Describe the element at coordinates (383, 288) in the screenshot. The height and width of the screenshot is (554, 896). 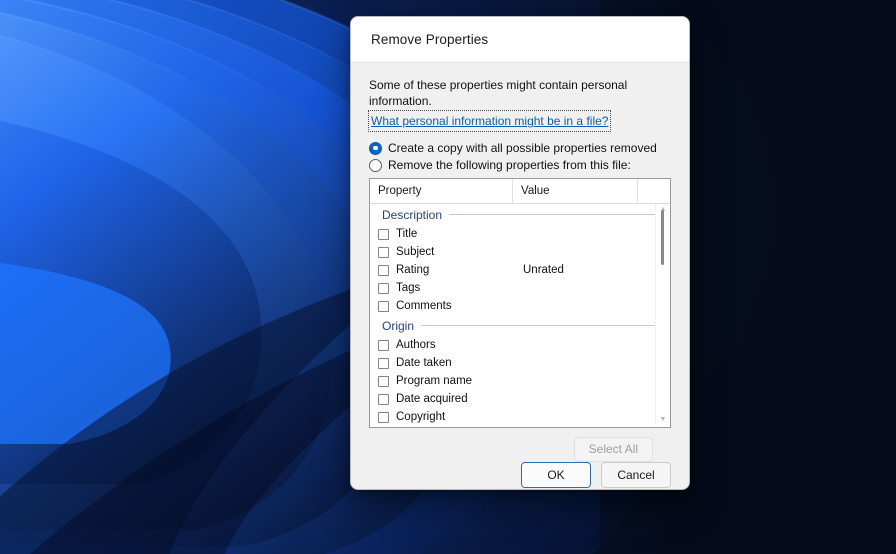
I see `checkbox-tags` at that location.